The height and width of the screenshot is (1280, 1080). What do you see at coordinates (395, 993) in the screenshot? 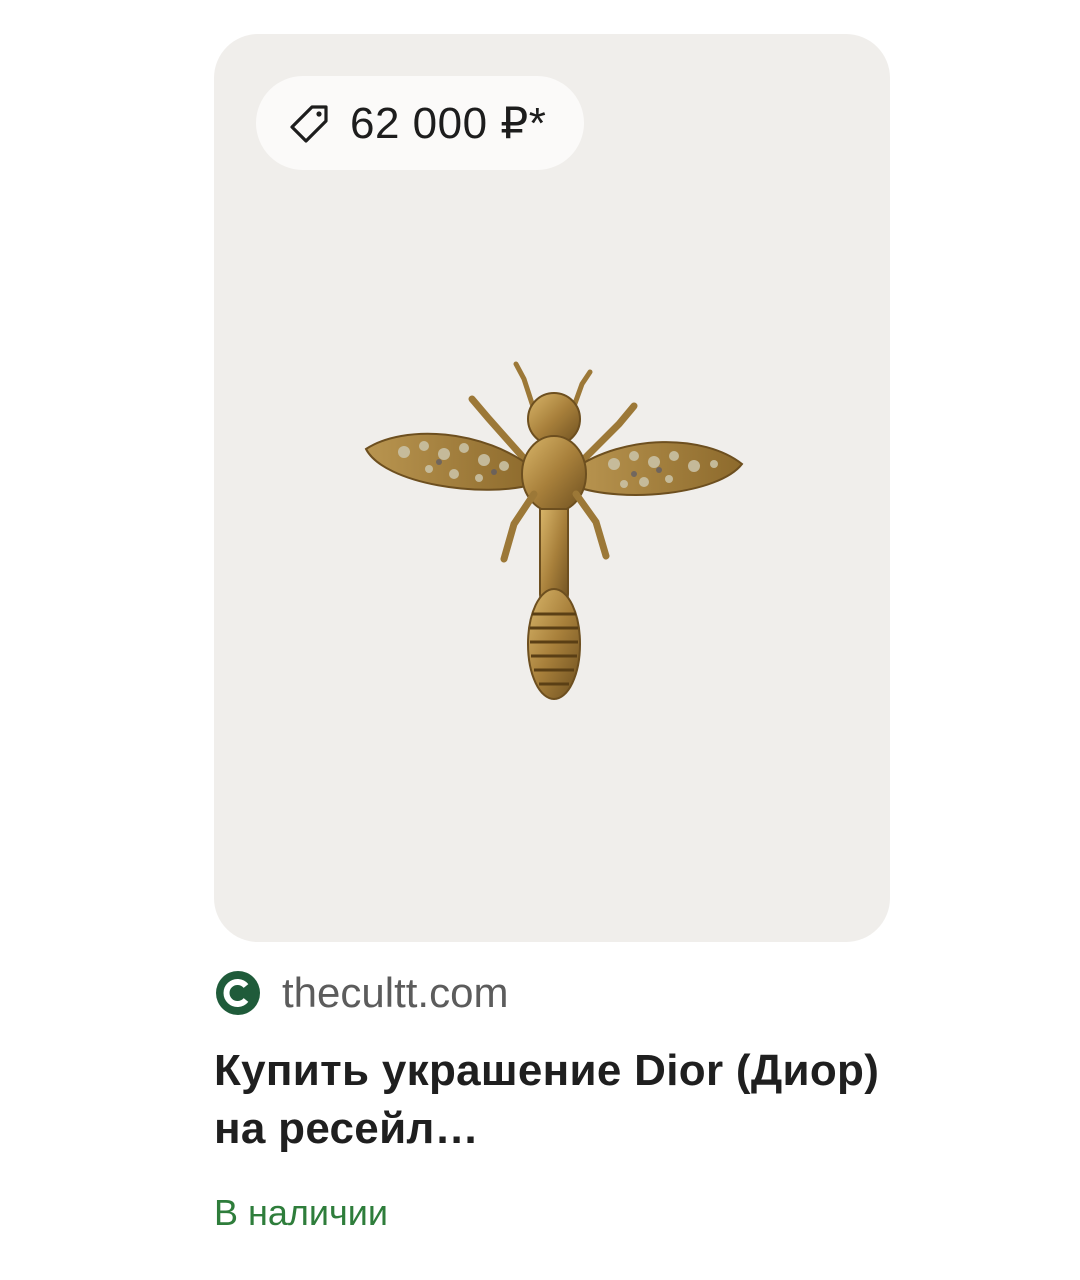
I see `source-domain: thecultt.com` at bounding box center [395, 993].